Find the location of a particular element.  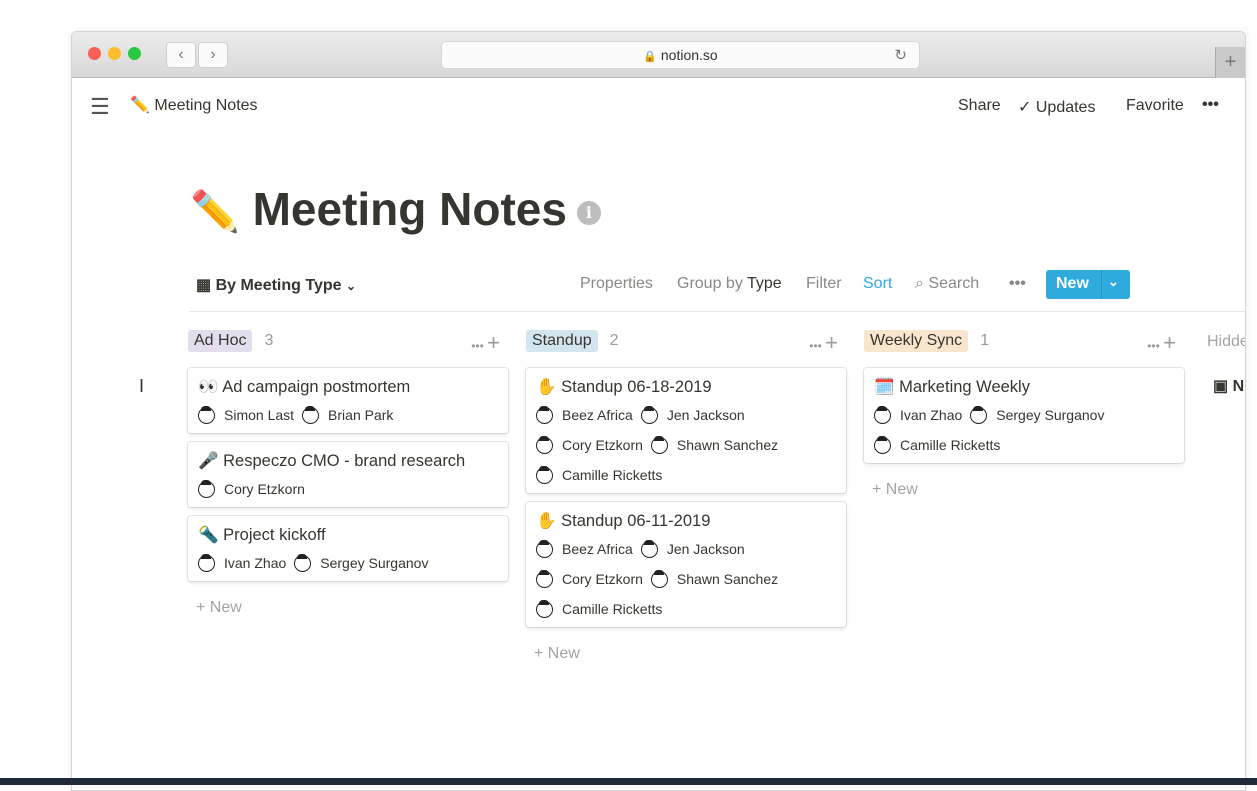

page-title: ✏️ Meeting Notes i is located at coordinates (395, 209).